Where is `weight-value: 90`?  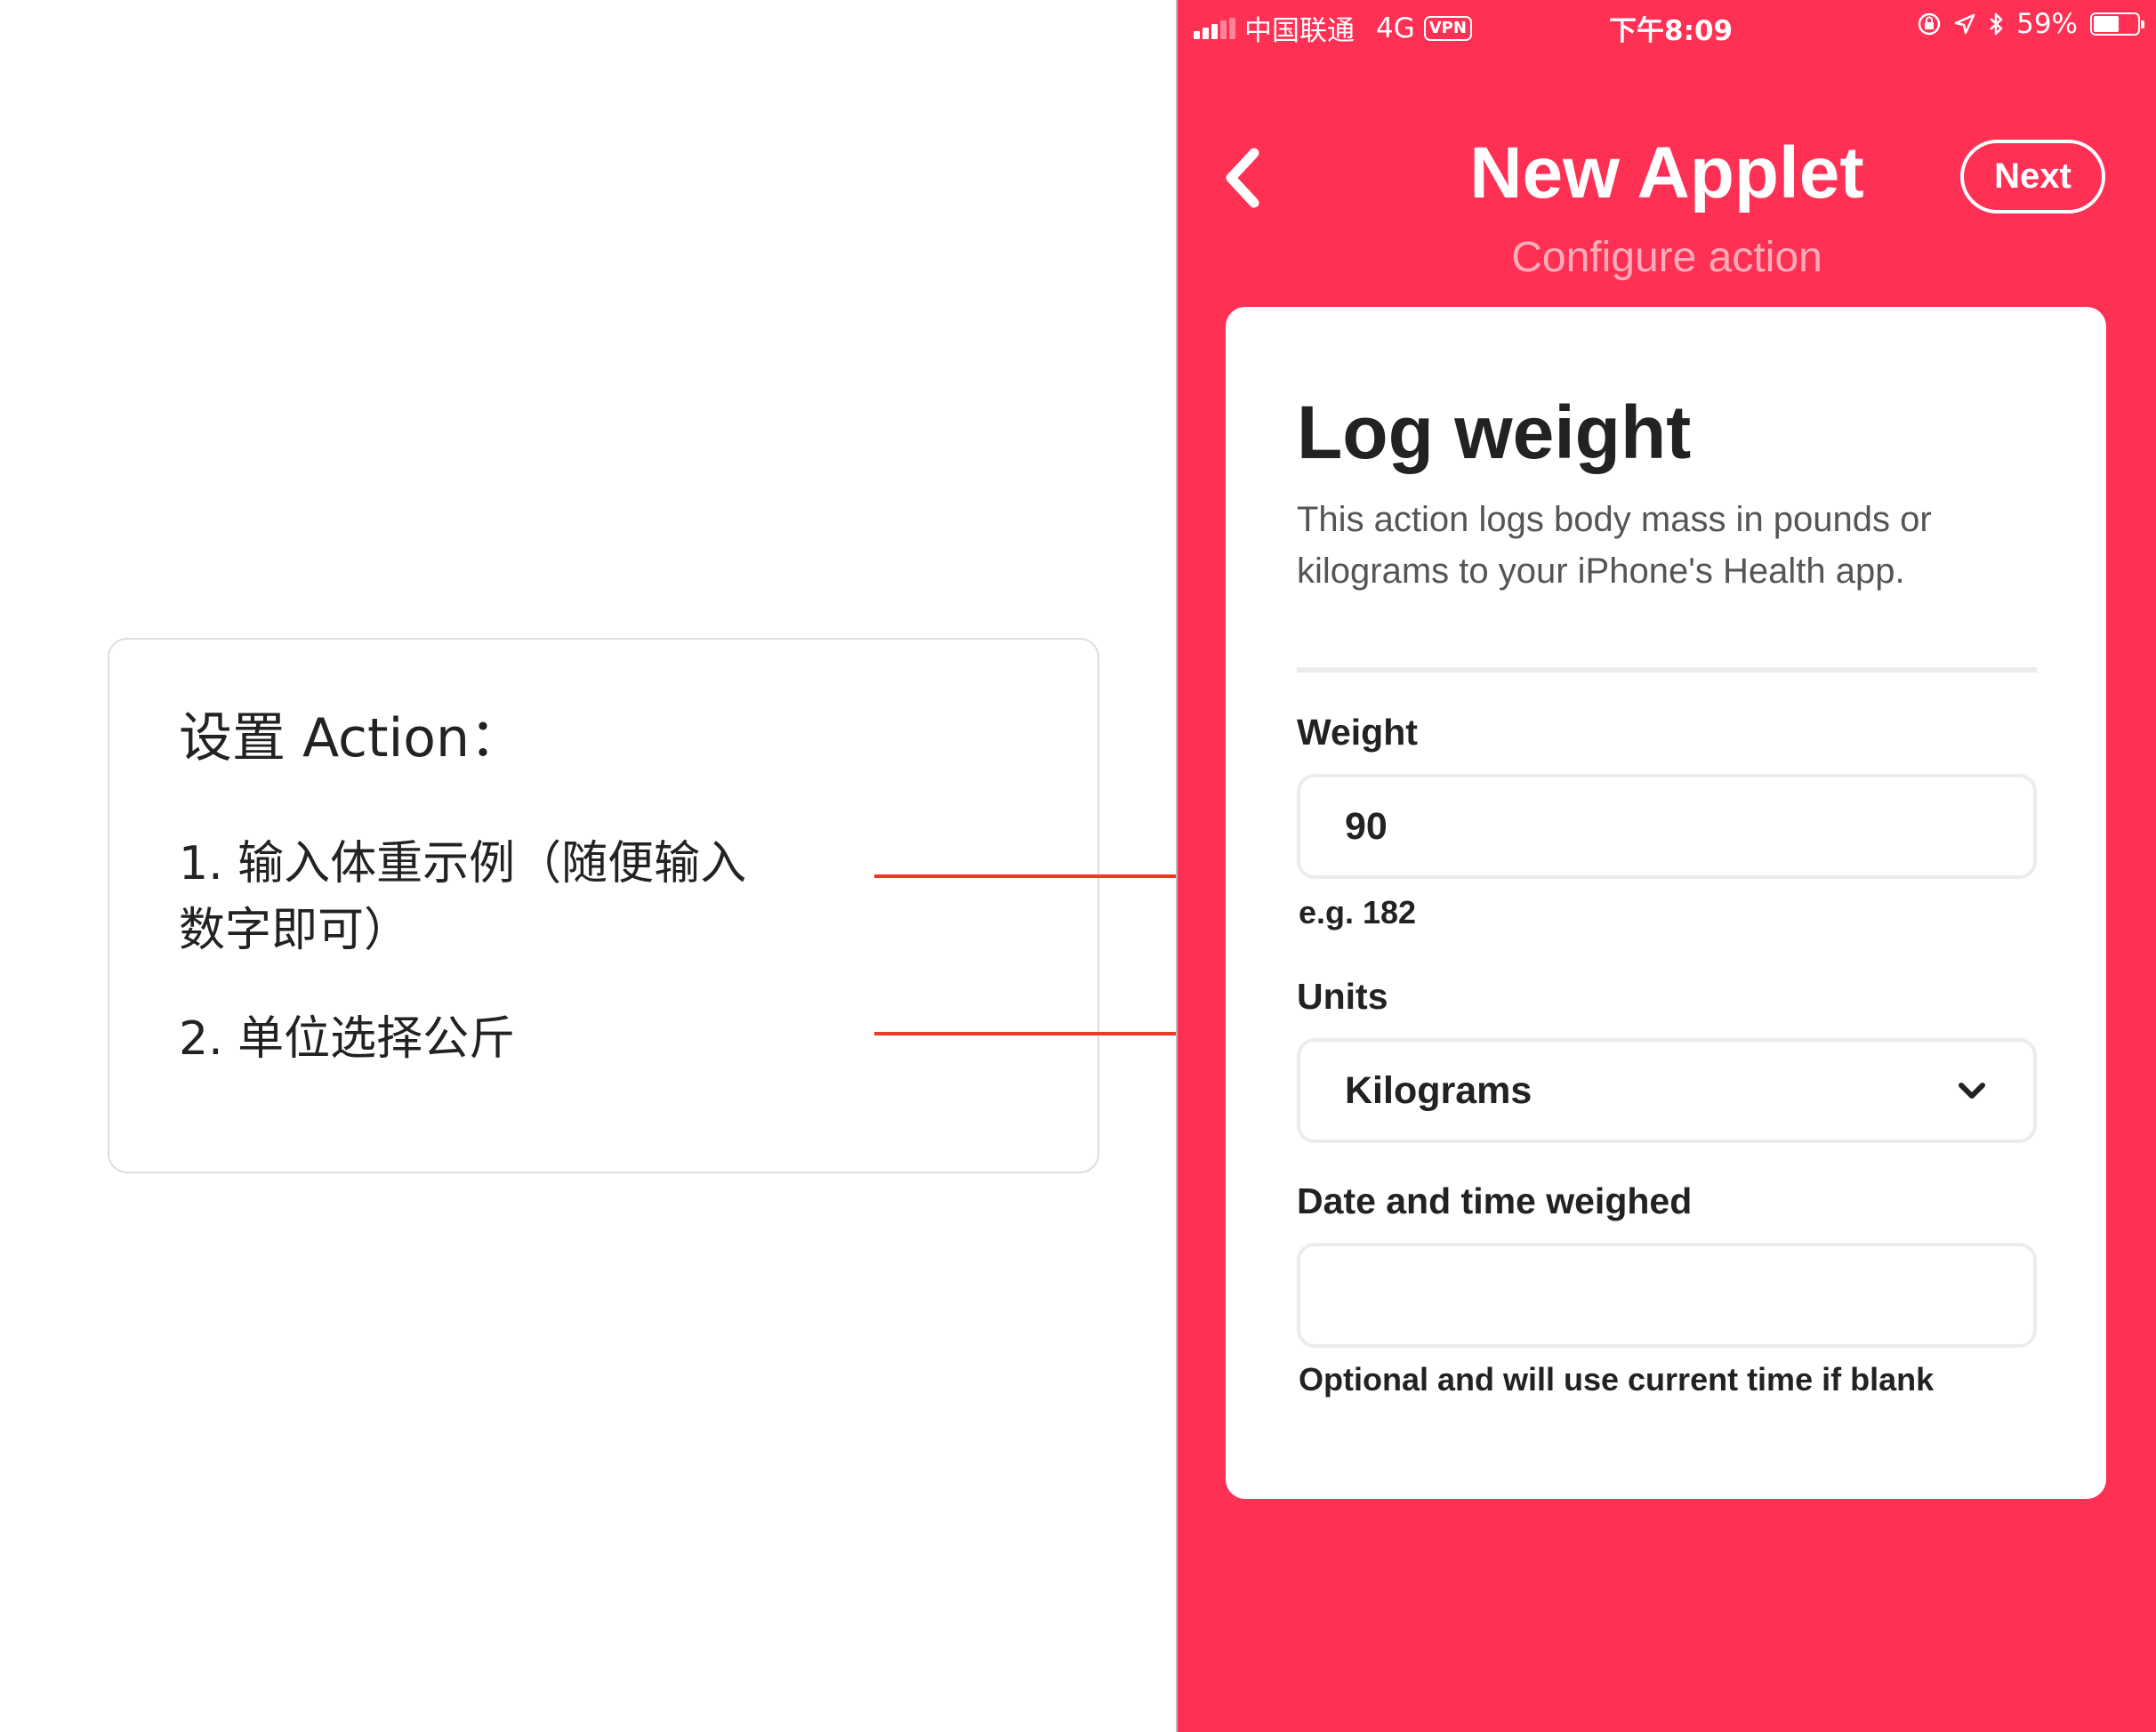 weight-value: 90 is located at coordinates (1366, 827).